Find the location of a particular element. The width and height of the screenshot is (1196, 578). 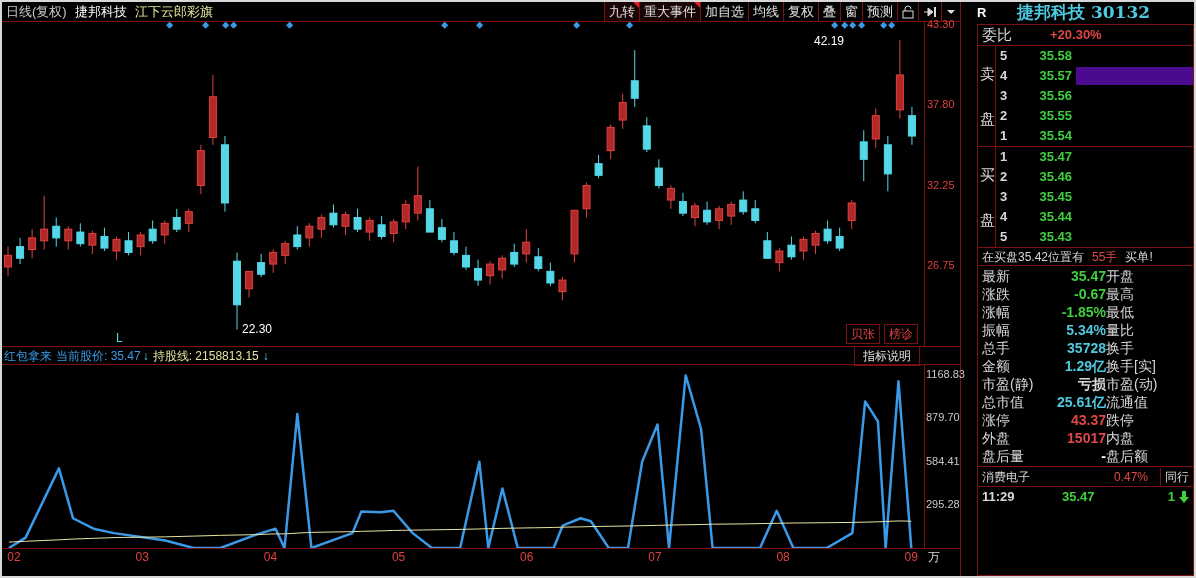

toolbar-button: 九转 is located at coordinates (621, 11).